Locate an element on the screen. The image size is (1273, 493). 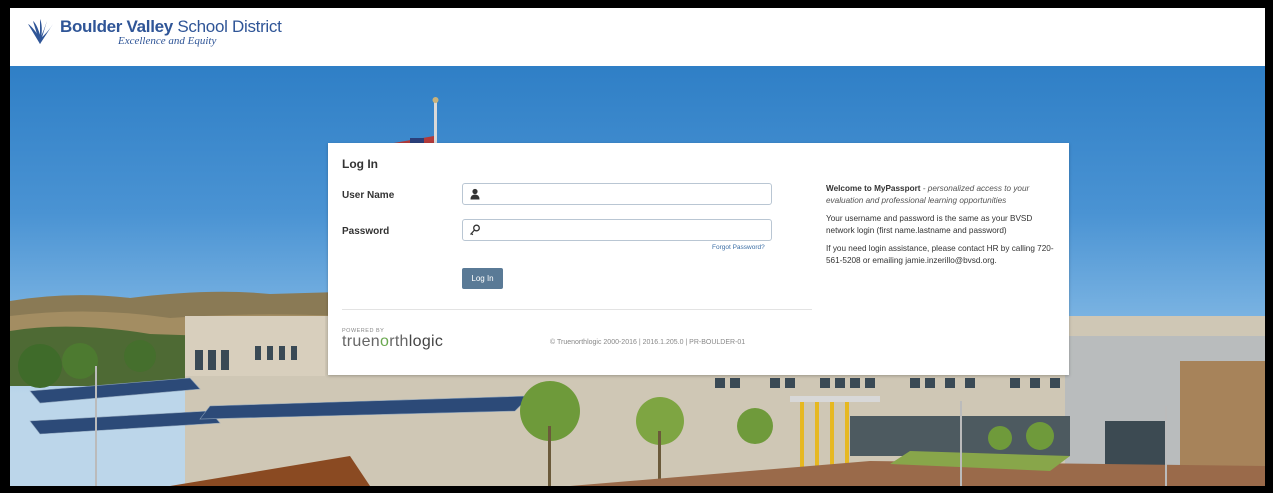
truenorthlogic-brand: truenorthlogic is located at coordinates (393, 341).